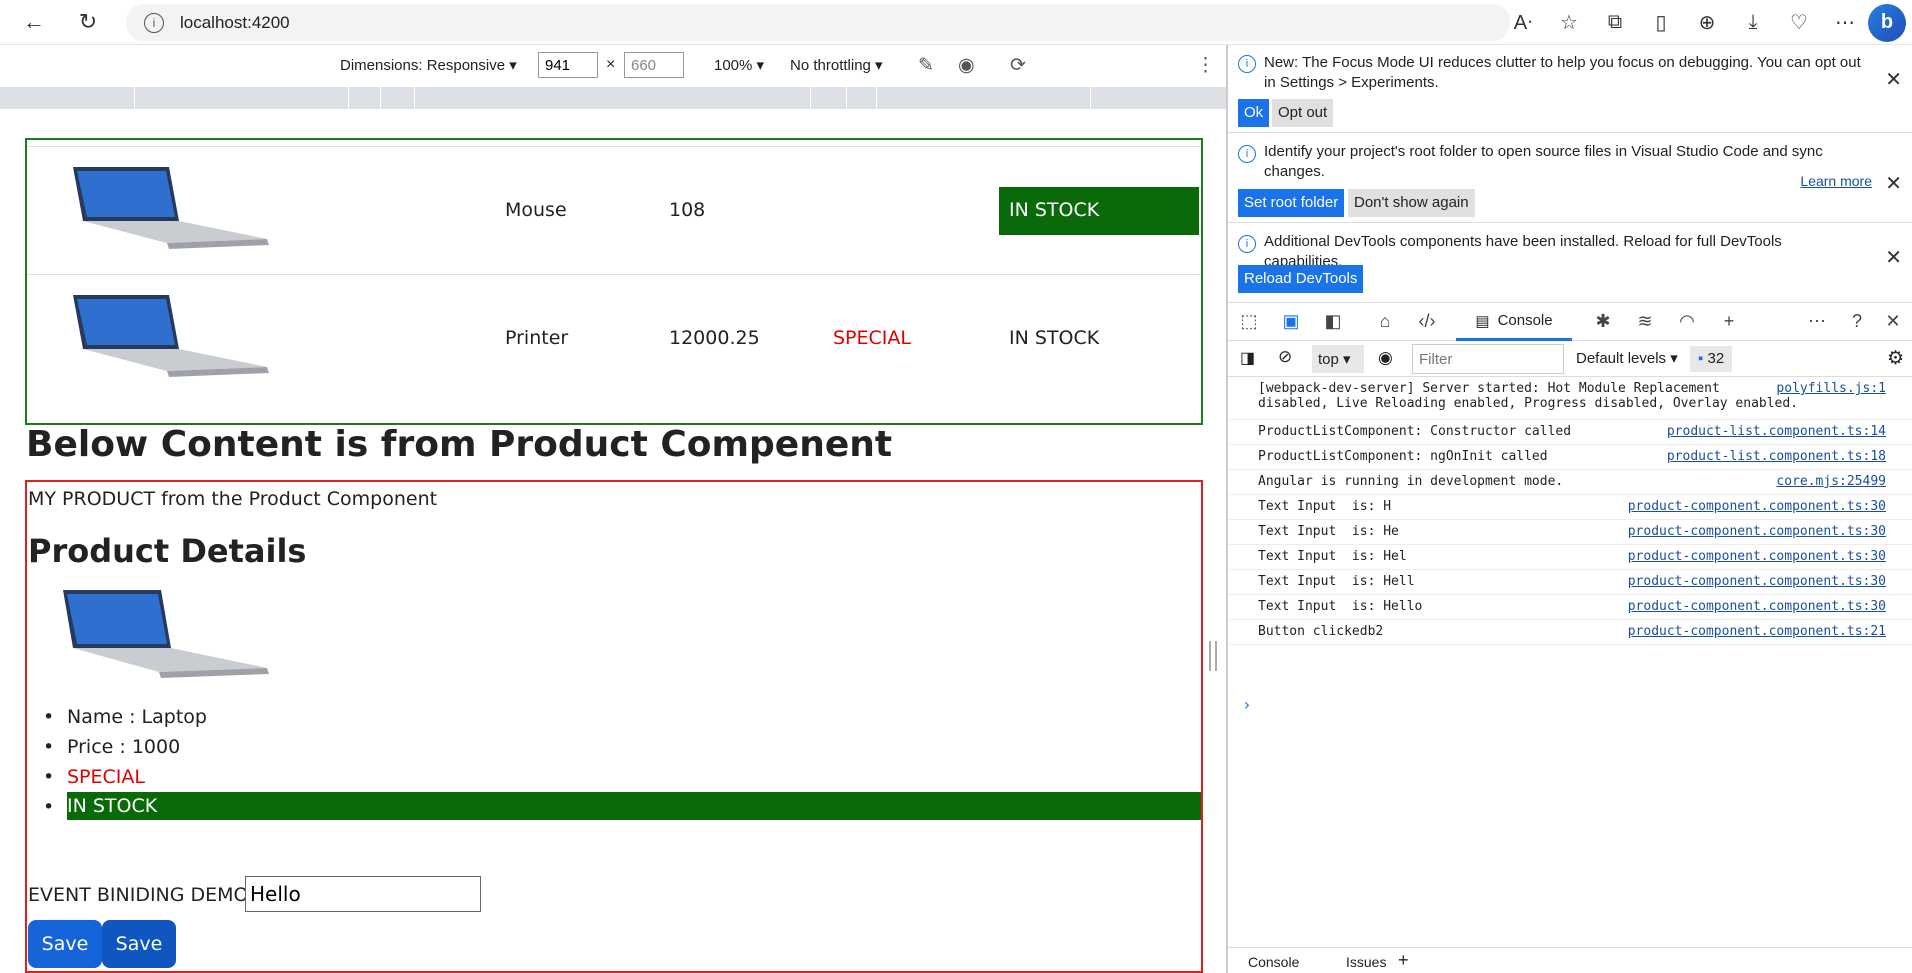 This screenshot has height=973, width=1912. I want to click on inspect-element-icon: ⬚, so click(1249, 321).